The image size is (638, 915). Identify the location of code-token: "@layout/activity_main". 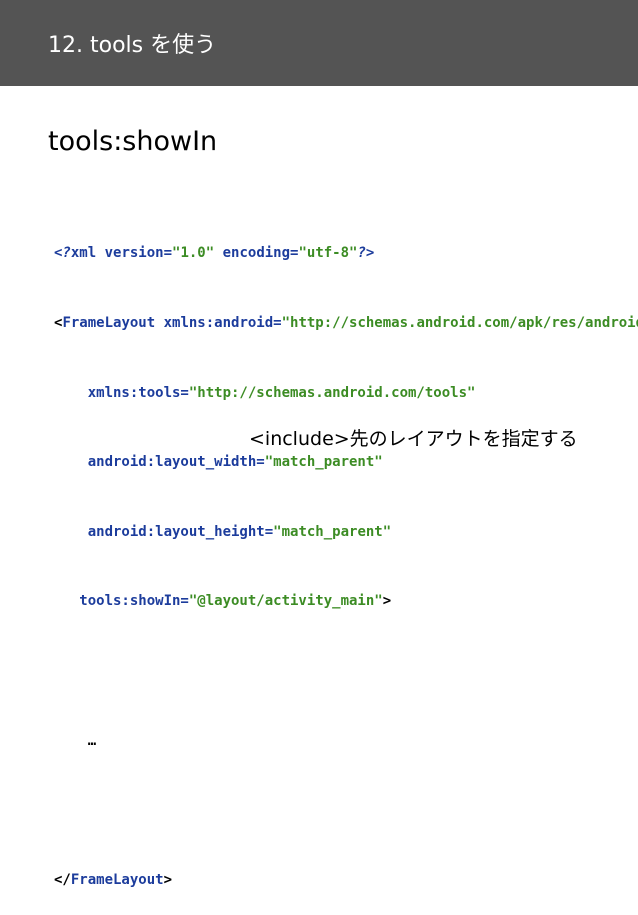
(285, 601).